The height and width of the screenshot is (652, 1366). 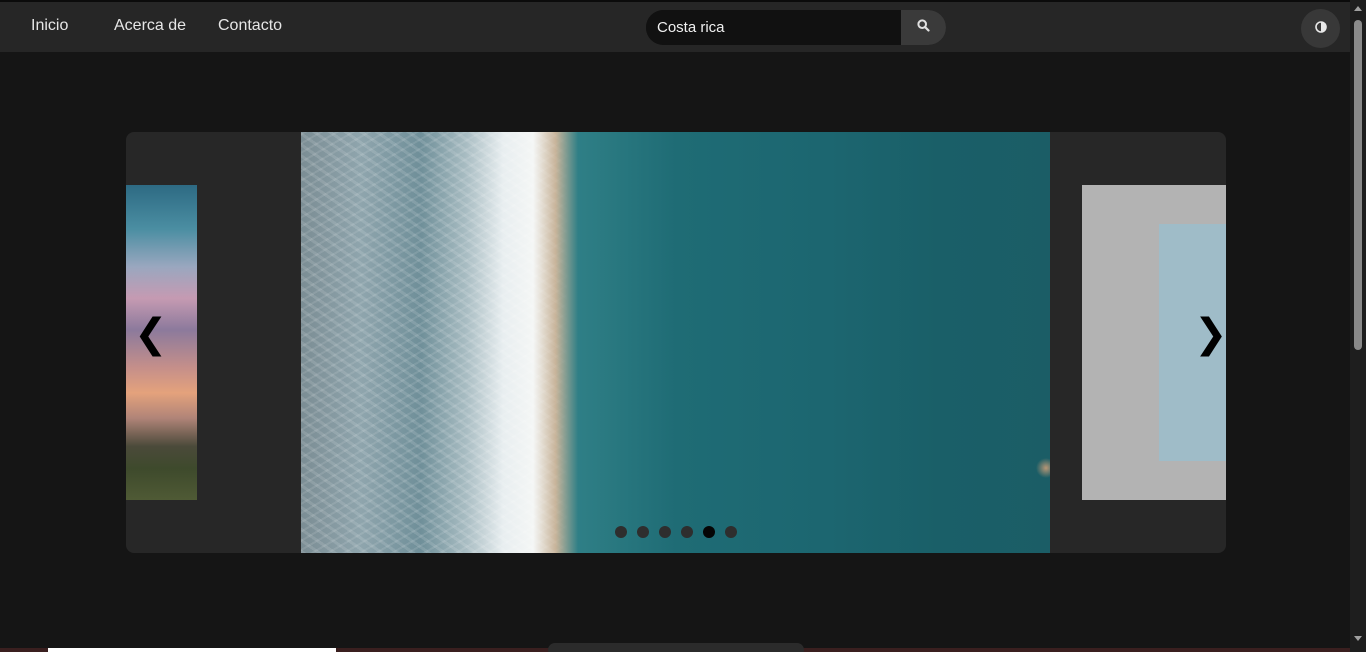 What do you see at coordinates (150, 26) in the screenshot?
I see `nav-link-acerca-de: Acerca de` at bounding box center [150, 26].